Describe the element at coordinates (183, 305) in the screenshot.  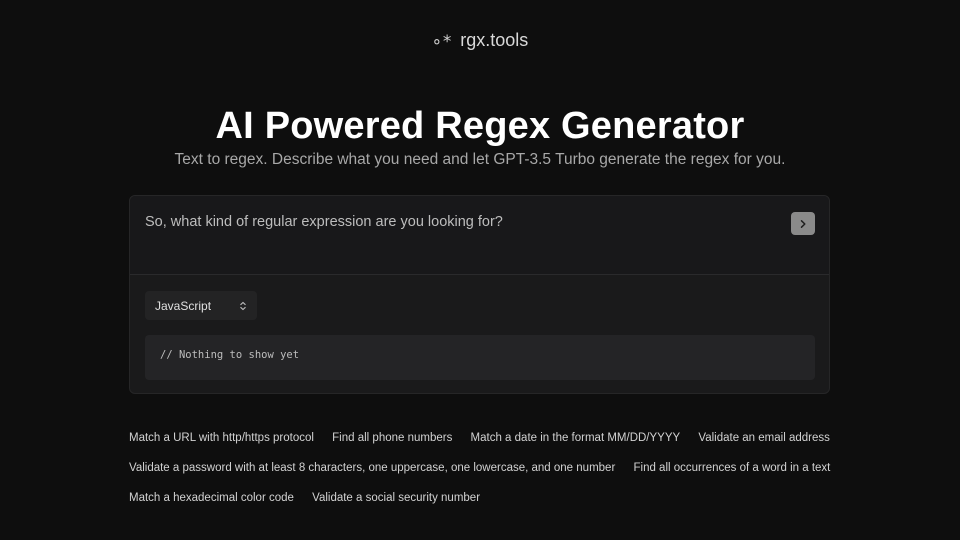
I see `language-select-value: JavaScript` at that location.